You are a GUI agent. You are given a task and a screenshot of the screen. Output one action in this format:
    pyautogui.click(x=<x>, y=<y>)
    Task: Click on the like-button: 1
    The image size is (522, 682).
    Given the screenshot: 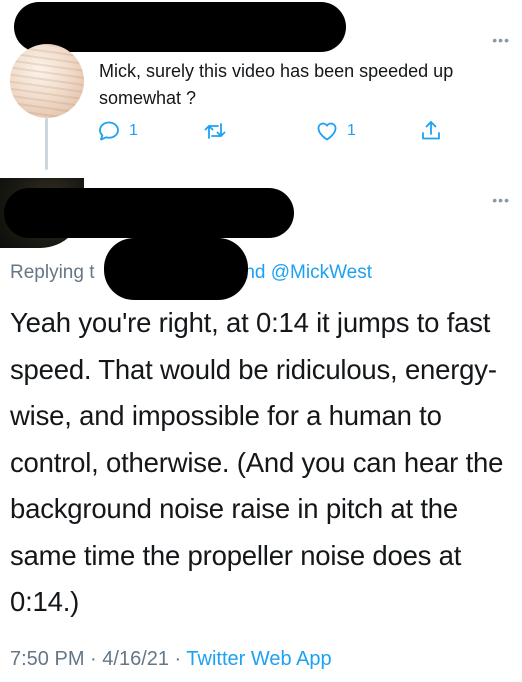 What is the action you would take?
    pyautogui.click(x=335, y=131)
    